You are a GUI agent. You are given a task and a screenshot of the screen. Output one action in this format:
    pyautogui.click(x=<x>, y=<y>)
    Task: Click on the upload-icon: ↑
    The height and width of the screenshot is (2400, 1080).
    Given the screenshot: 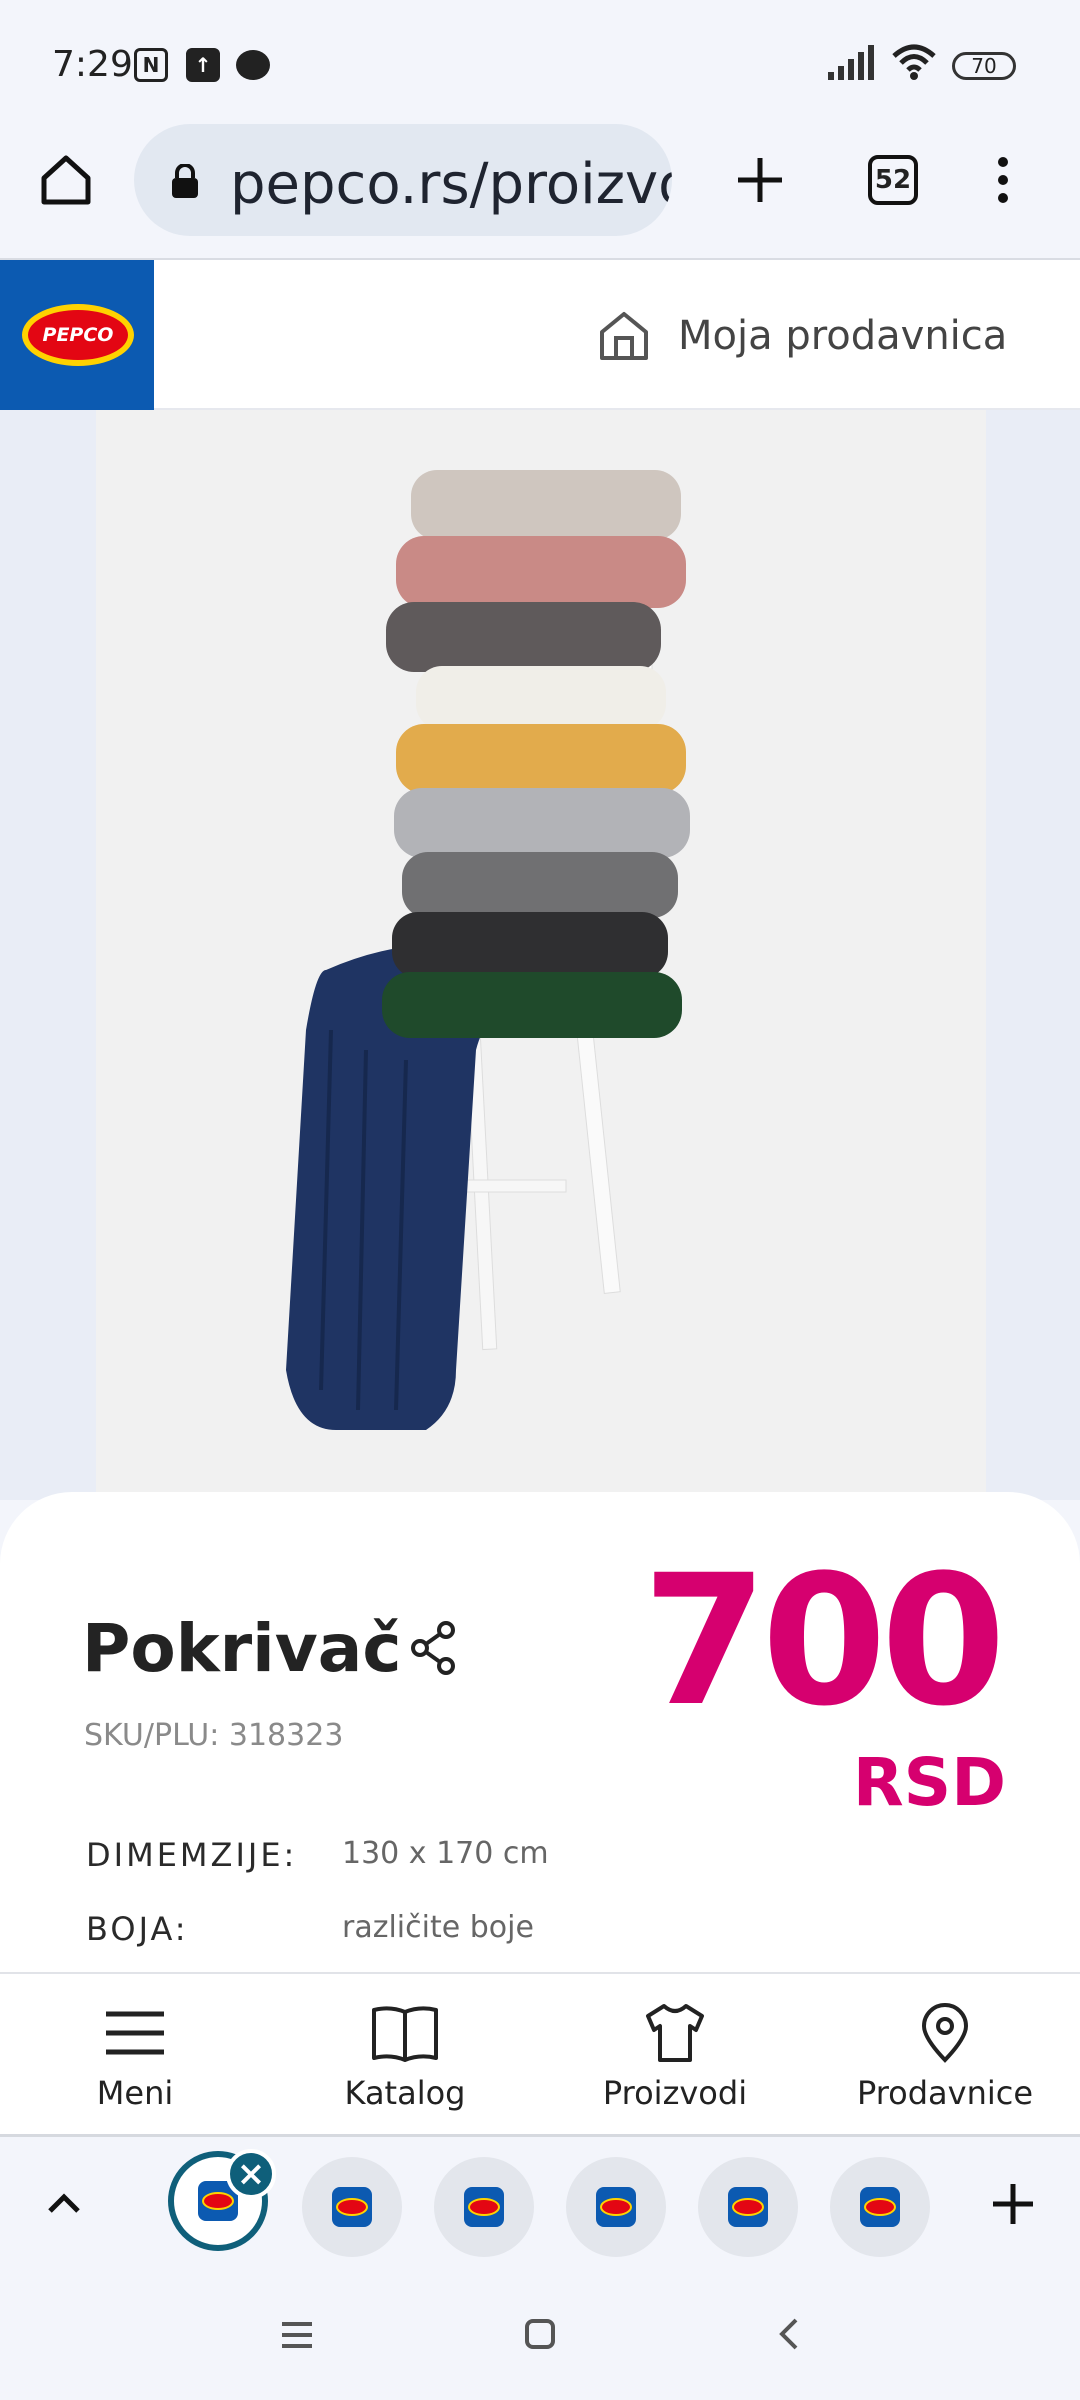 What is the action you would take?
    pyautogui.click(x=203, y=65)
    